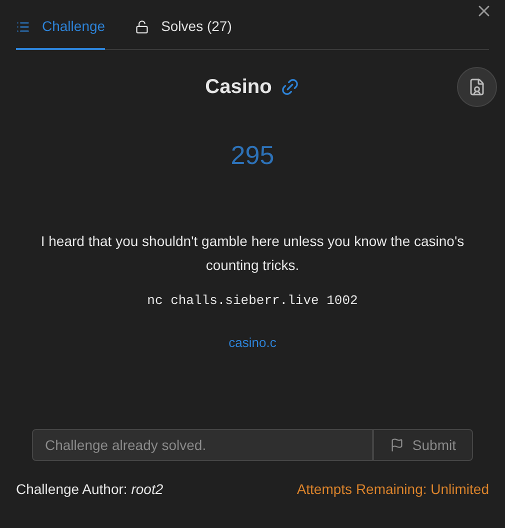 This screenshot has width=505, height=528. Describe the element at coordinates (252, 301) in the screenshot. I see `connection-command: nc challs.sieberr.live 1002` at that location.